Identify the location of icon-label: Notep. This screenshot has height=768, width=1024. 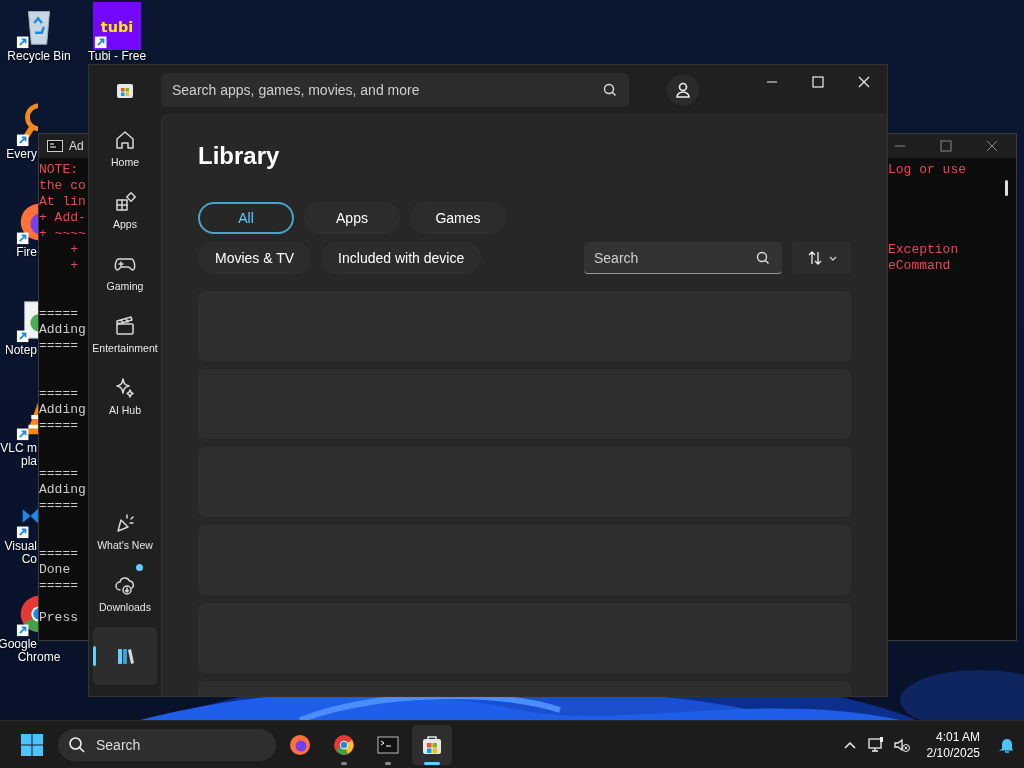
(20, 350).